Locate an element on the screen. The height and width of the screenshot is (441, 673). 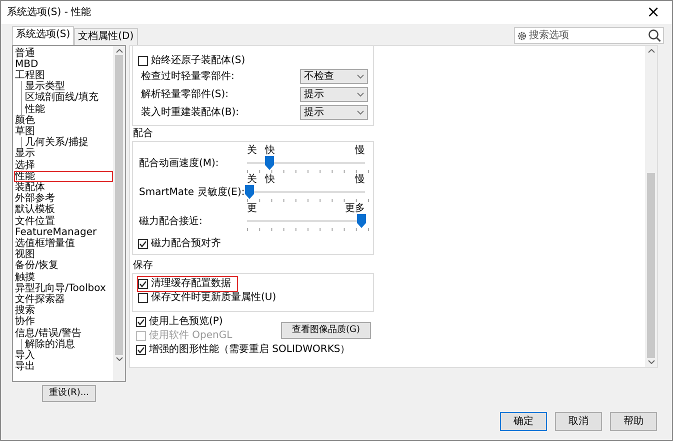
tree-item: 备份/恢复 is located at coordinates (63, 266).